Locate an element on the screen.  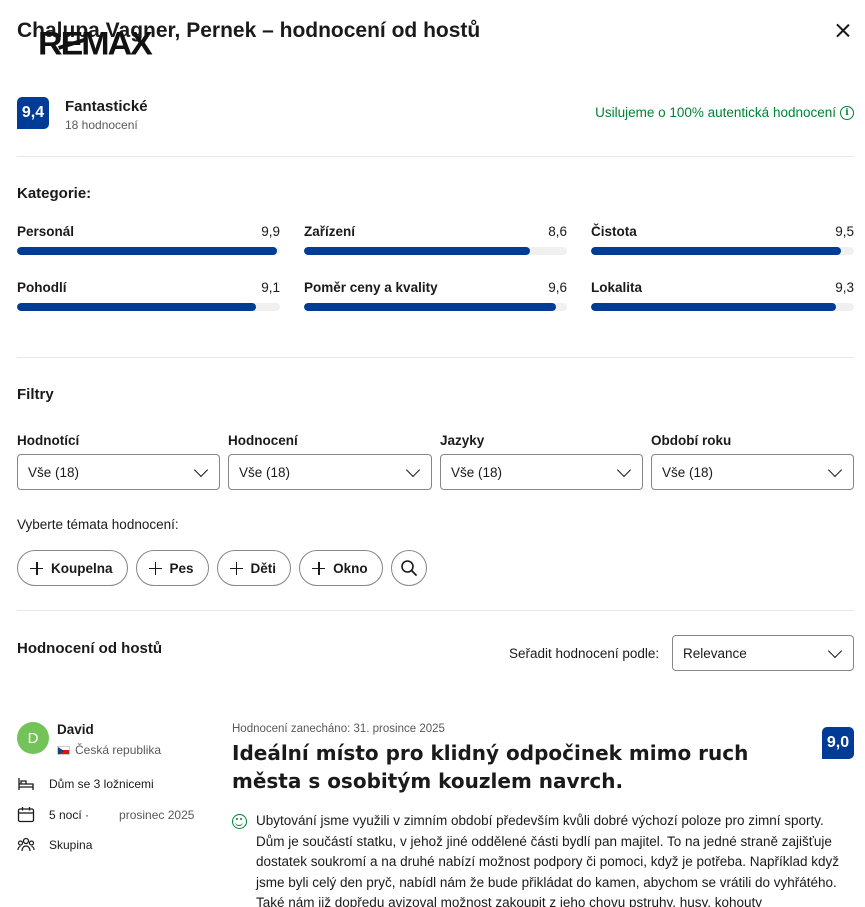
overall-score-badge: 9,4 is located at coordinates (33, 113).